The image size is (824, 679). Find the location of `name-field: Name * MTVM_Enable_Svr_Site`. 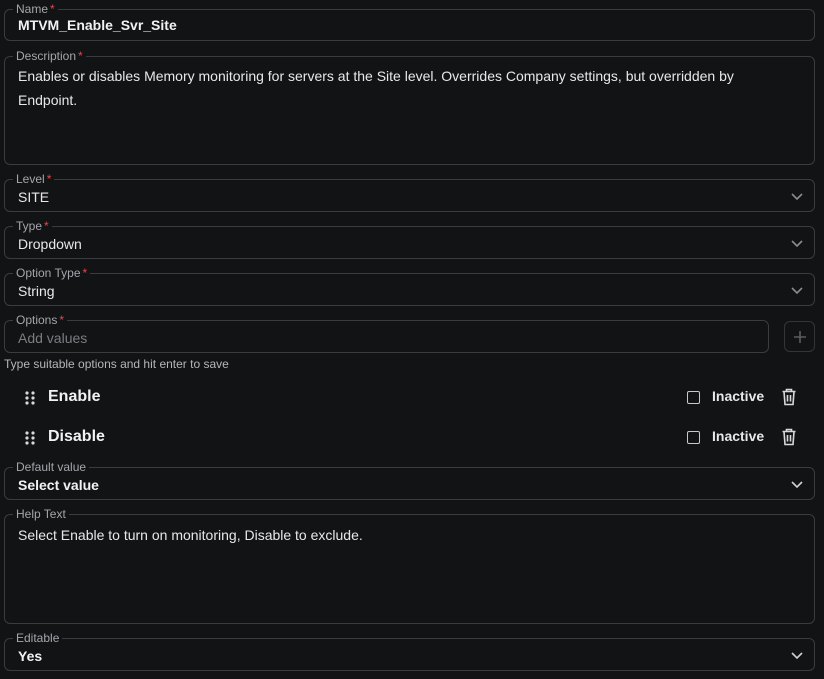

name-field: Name * MTVM_Enable_Svr_Site is located at coordinates (409, 21).